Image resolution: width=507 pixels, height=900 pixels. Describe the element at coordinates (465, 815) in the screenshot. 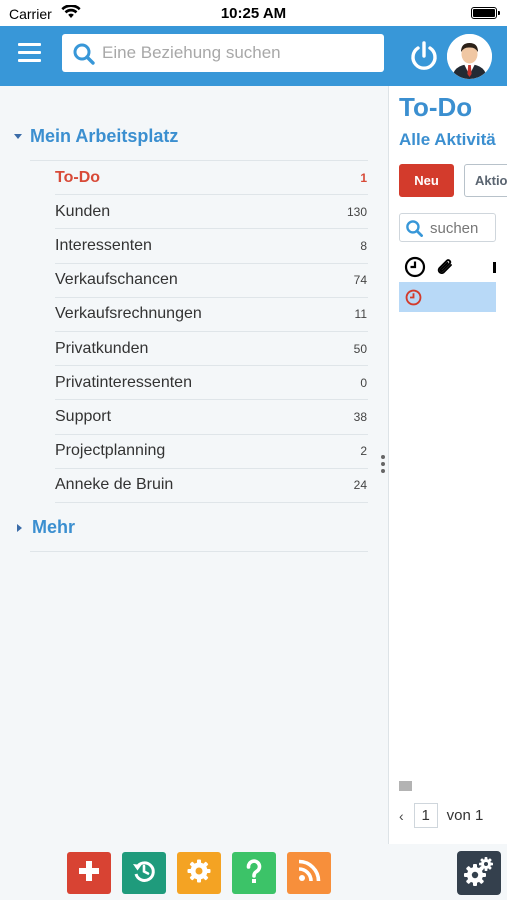

I see `page-total: von 1` at that location.